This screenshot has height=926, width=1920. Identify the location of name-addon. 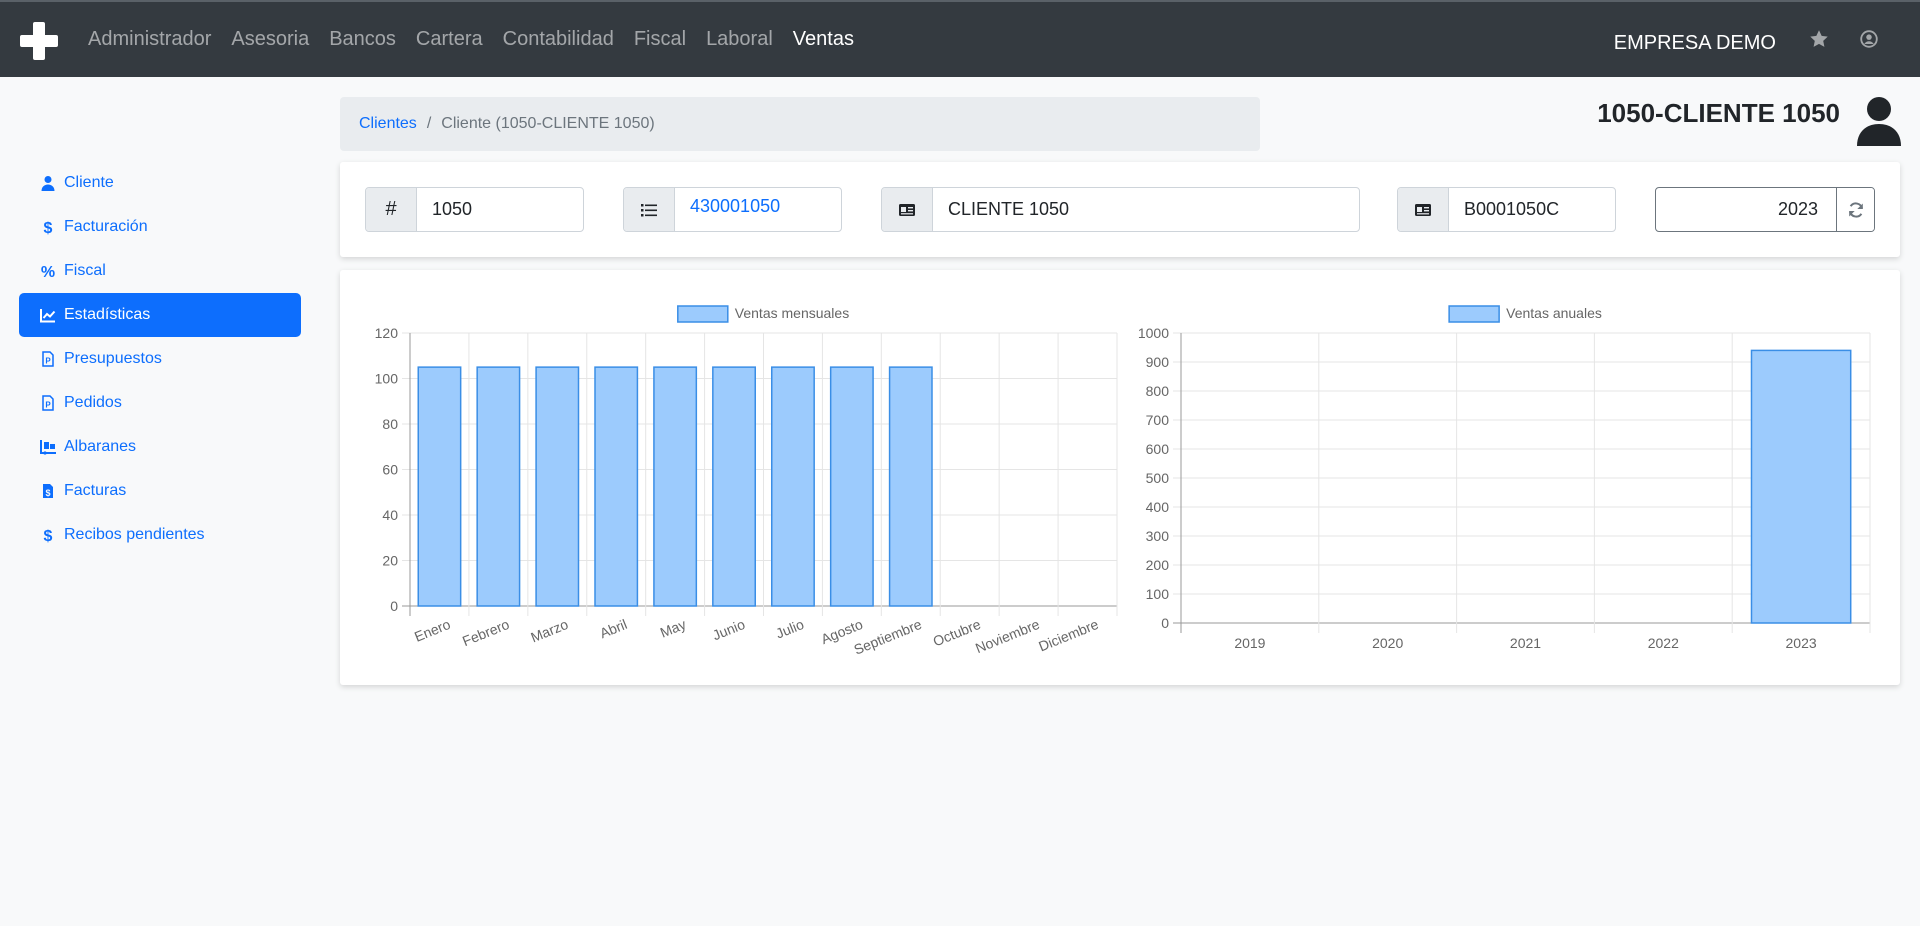
(907, 209).